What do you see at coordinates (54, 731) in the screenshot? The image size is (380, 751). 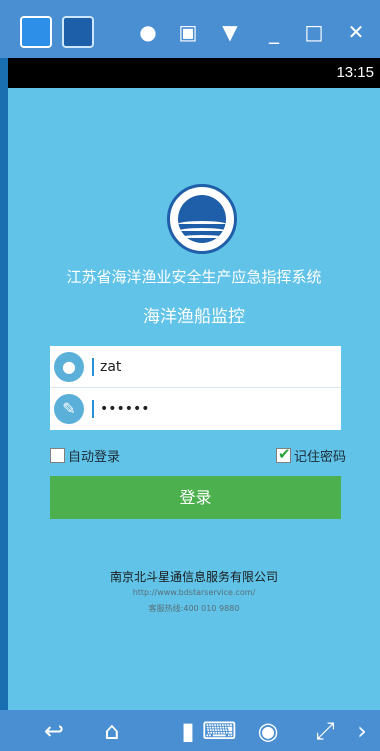 I see `back-icon: ↩` at bounding box center [54, 731].